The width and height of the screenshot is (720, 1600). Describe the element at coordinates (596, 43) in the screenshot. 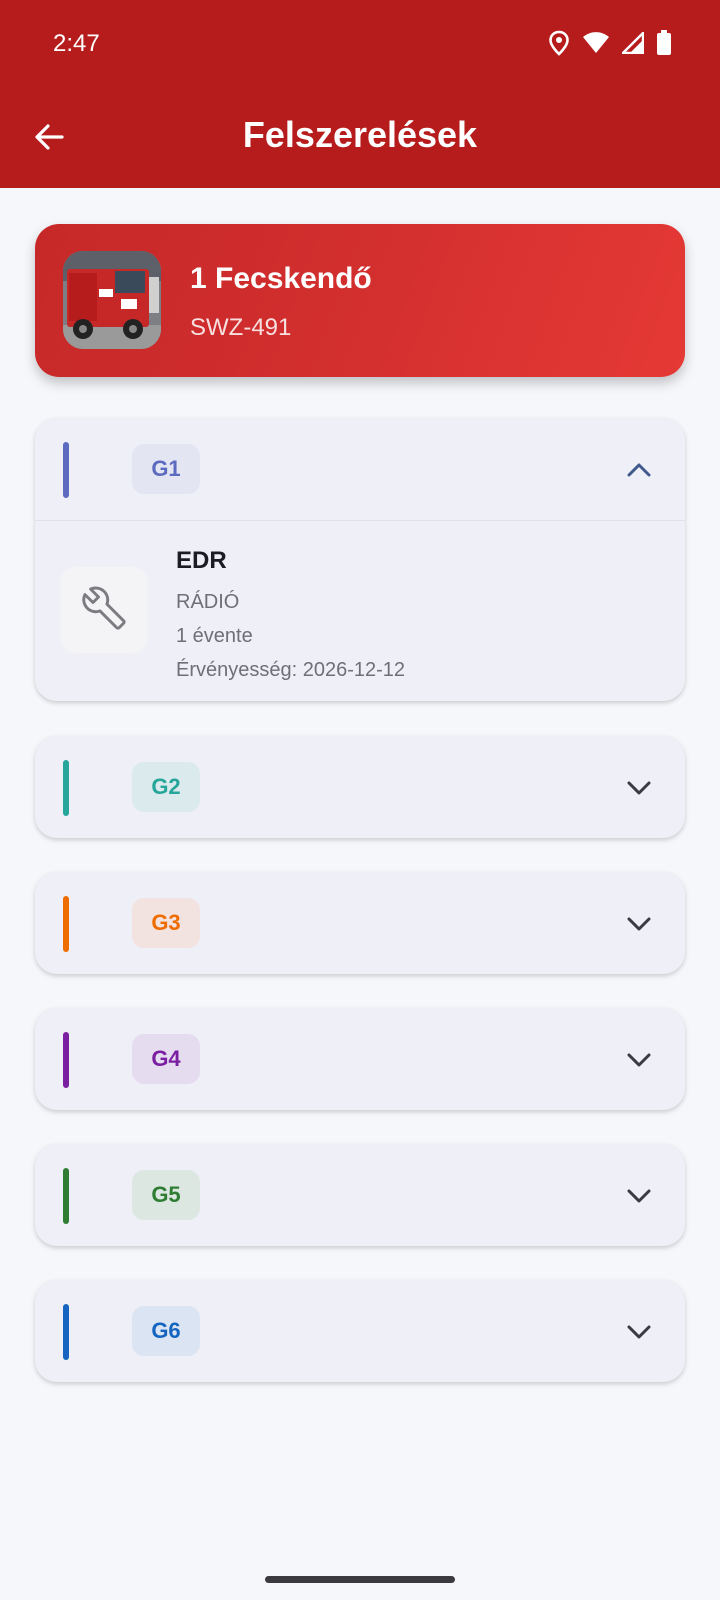

I see `wifi-icon` at that location.